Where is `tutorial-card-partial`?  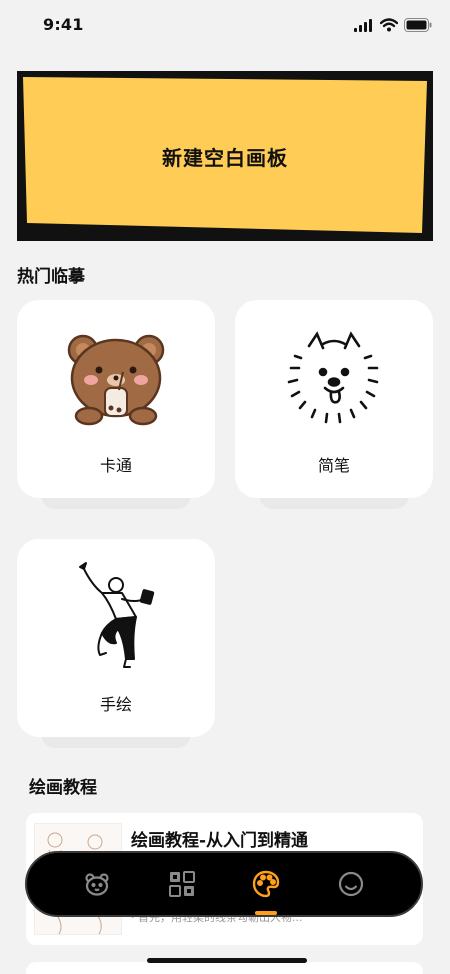
tutorial-card-partial is located at coordinates (224, 968).